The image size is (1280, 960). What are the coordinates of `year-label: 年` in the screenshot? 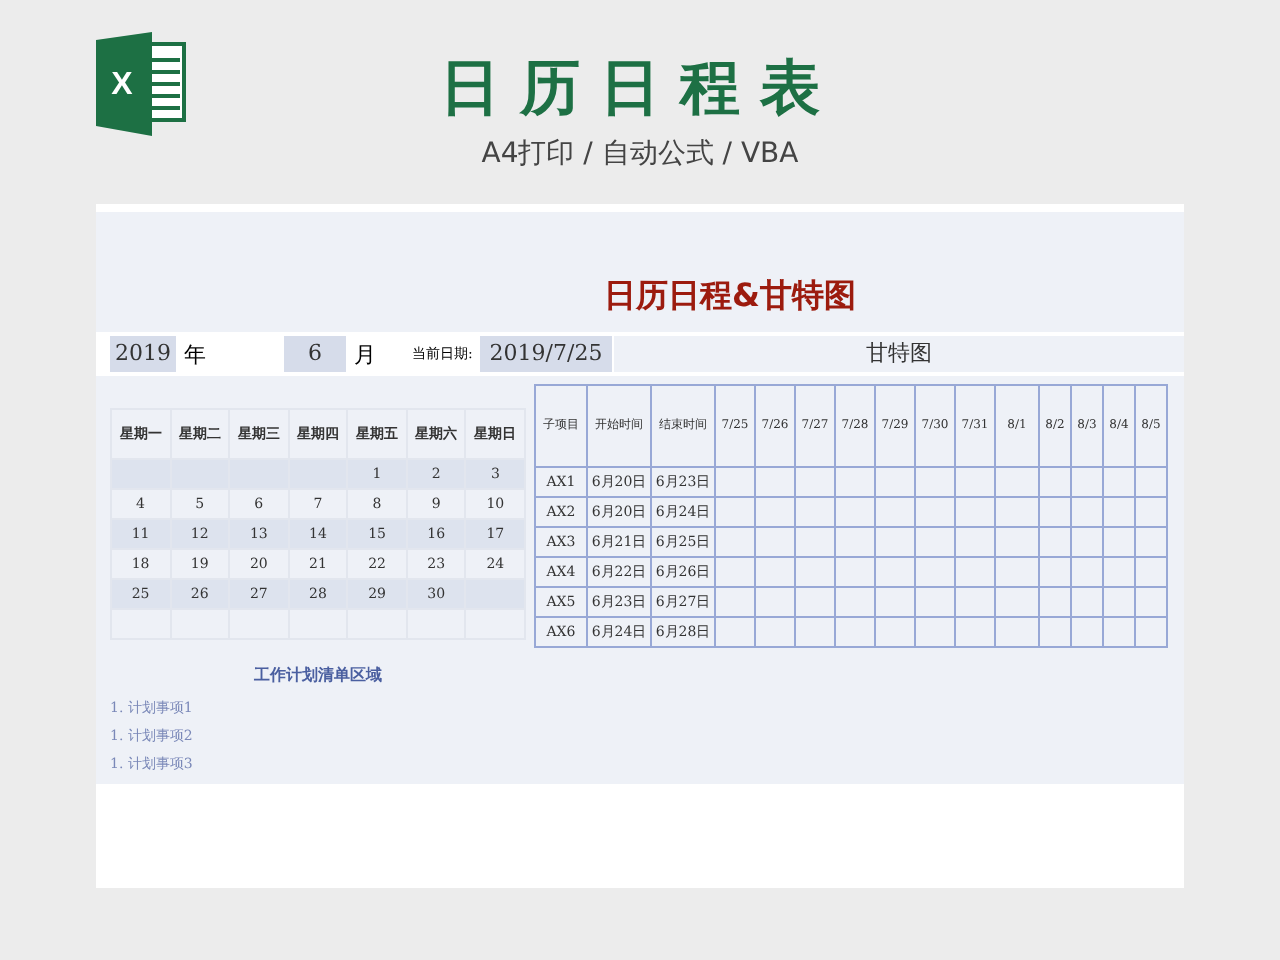 It's located at (195, 354).